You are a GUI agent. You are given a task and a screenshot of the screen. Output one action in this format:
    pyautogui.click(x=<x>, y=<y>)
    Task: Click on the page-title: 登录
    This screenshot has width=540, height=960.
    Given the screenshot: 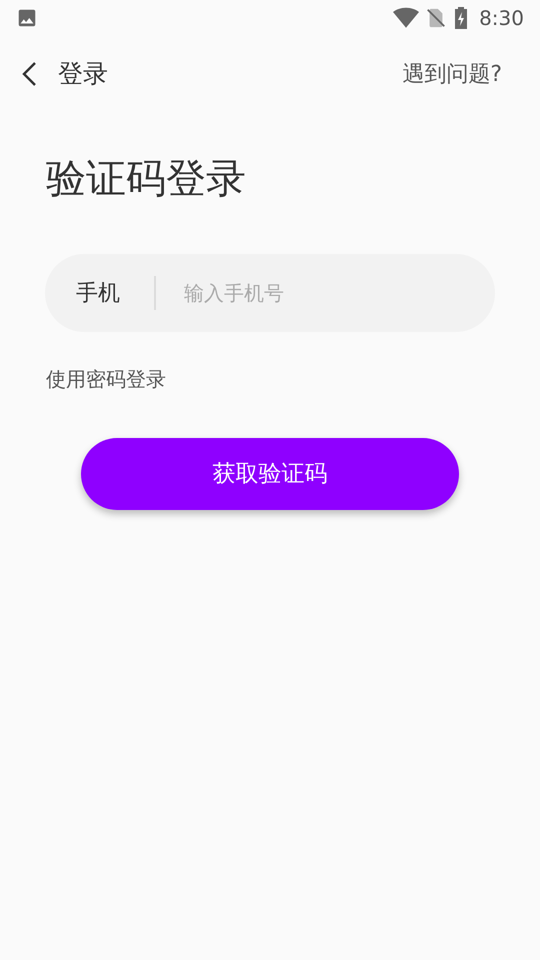 What is the action you would take?
    pyautogui.click(x=83, y=74)
    